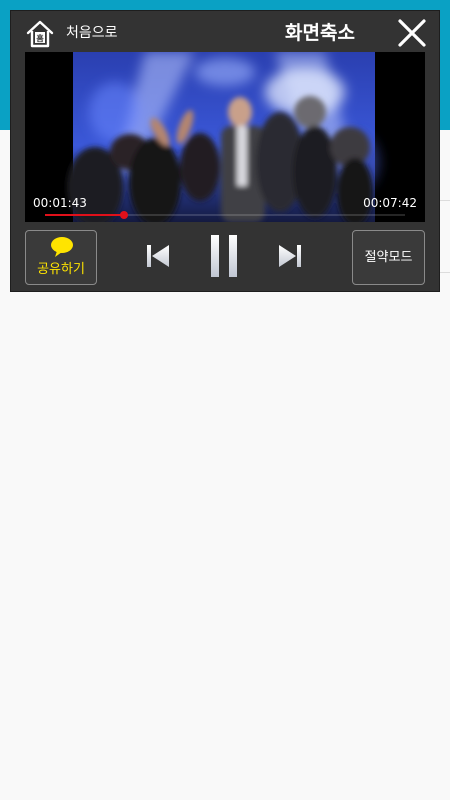 Image resolution: width=450 pixels, height=800 pixels. I want to click on speech-bubble-icon, so click(62, 247).